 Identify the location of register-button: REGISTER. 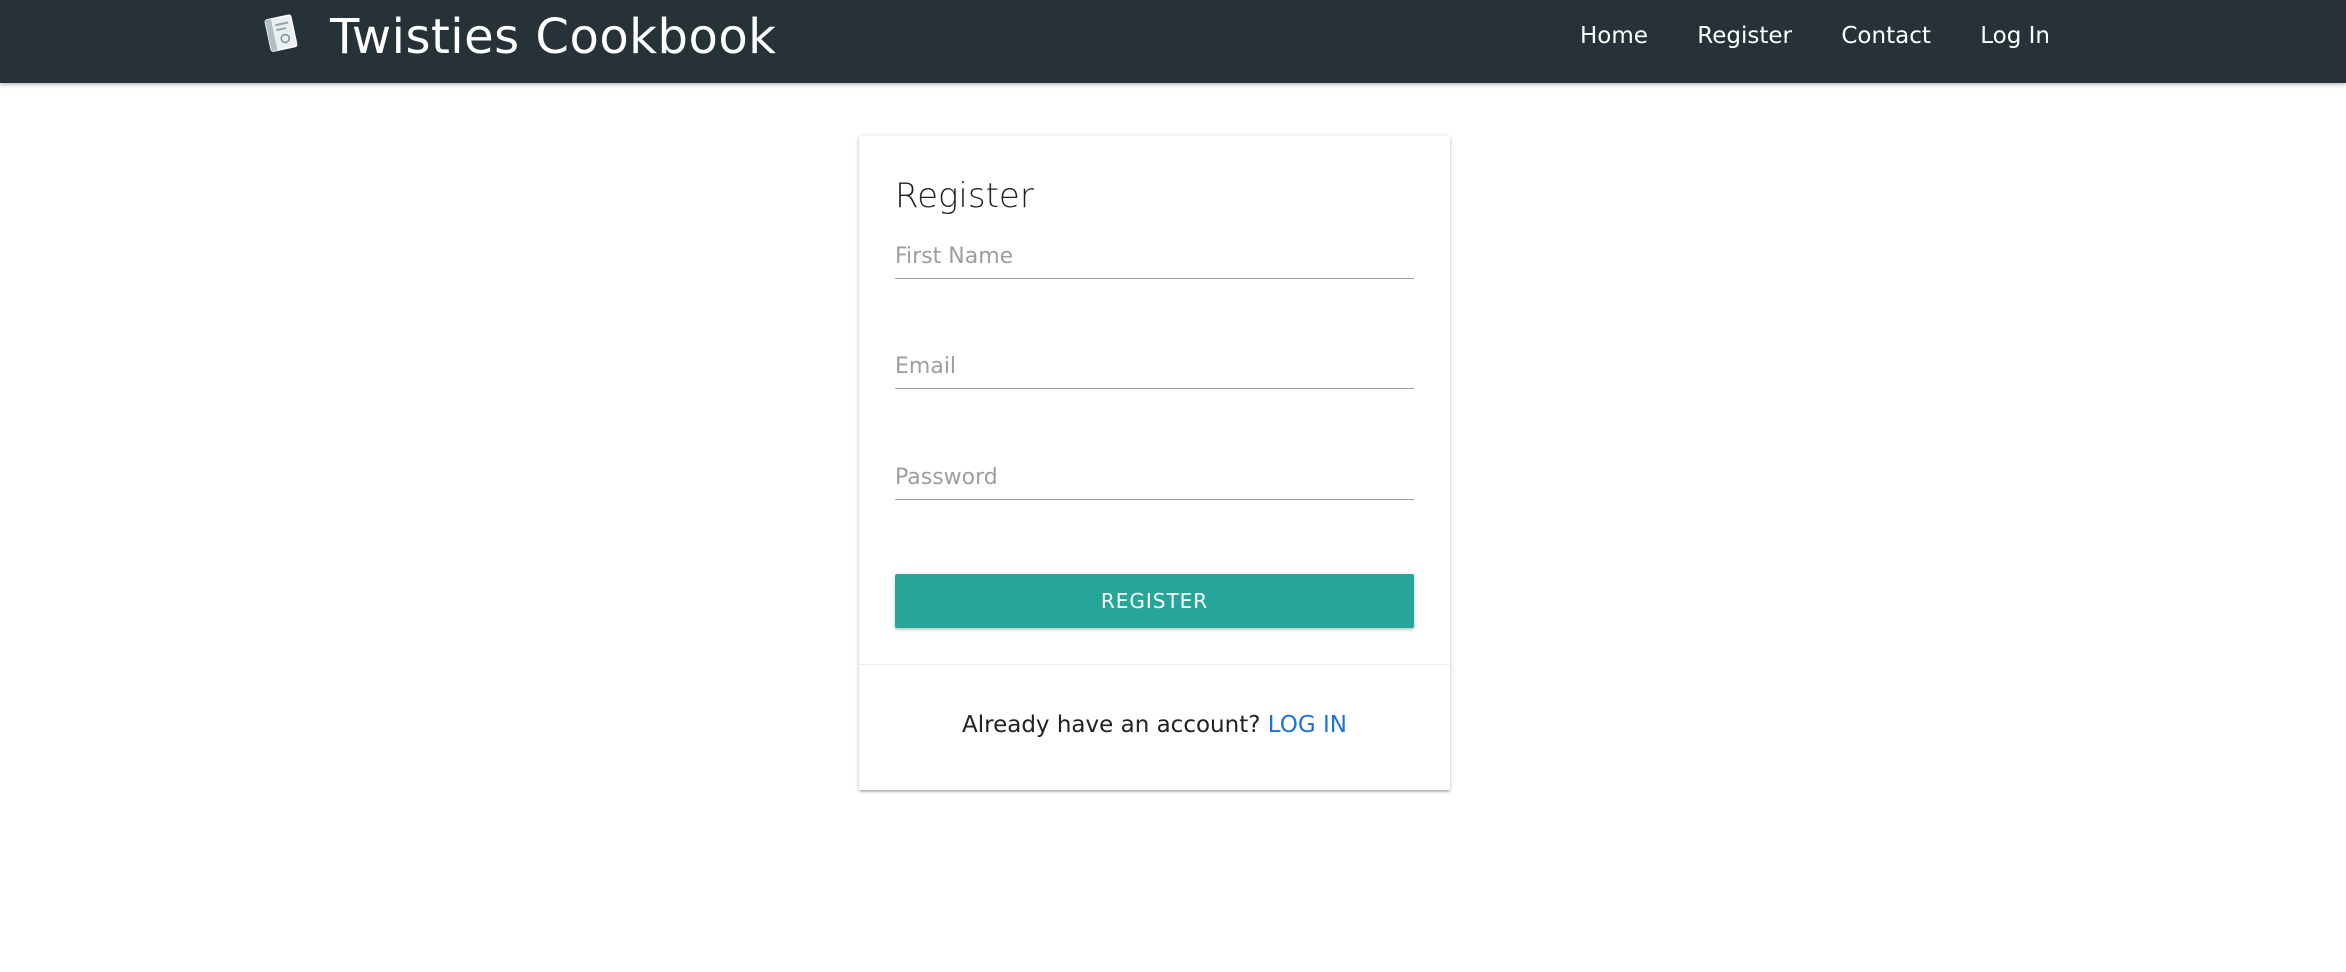
(1154, 601).